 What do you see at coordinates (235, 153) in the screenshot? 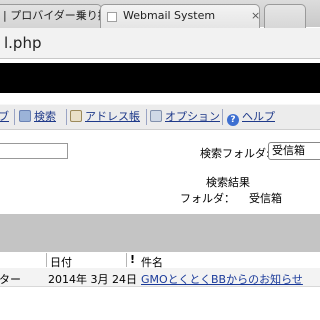
I see `search-folder-label: 検索フォルダ:` at bounding box center [235, 153].